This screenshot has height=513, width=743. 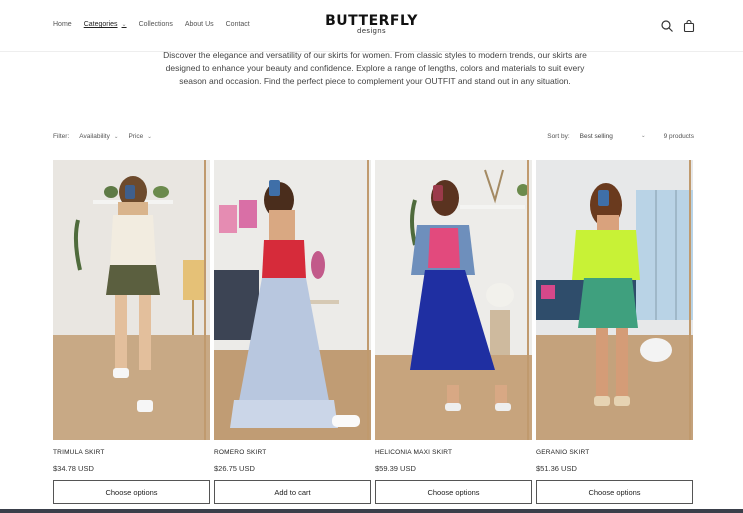 What do you see at coordinates (558, 136) in the screenshot?
I see `sort-label: Sort by:` at bounding box center [558, 136].